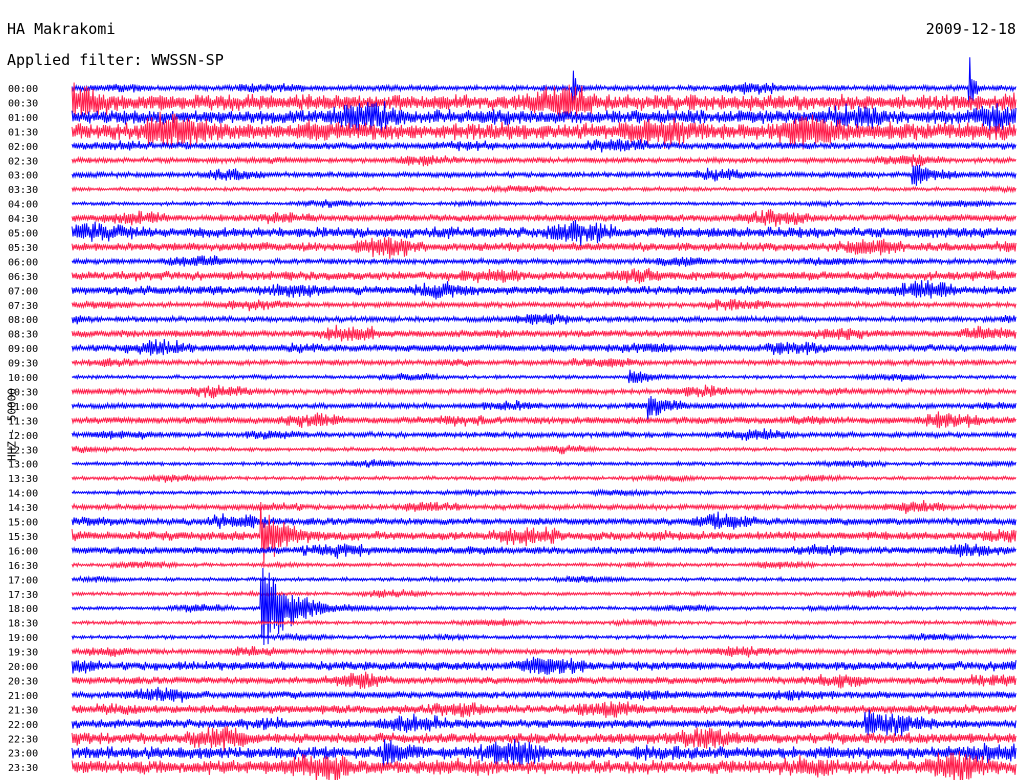  I want to click on time-tick-label: 00:00, so click(23, 89).